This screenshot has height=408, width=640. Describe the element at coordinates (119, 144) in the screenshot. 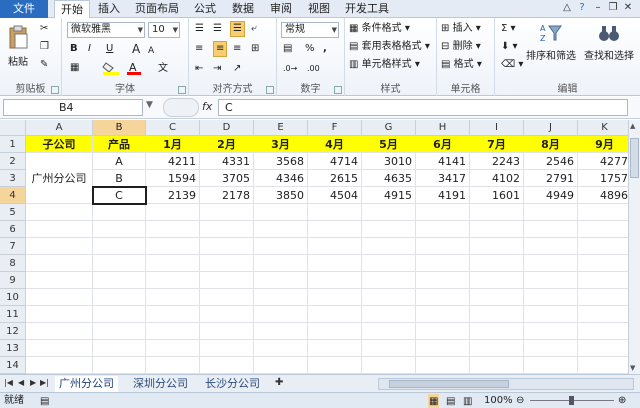

I see `header-cell-b: 产品` at that location.